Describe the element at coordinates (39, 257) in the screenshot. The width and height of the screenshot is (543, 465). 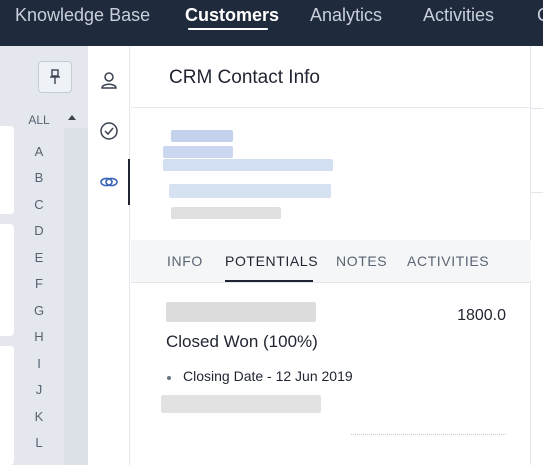
I see `alpha-filter-e: E` at that location.